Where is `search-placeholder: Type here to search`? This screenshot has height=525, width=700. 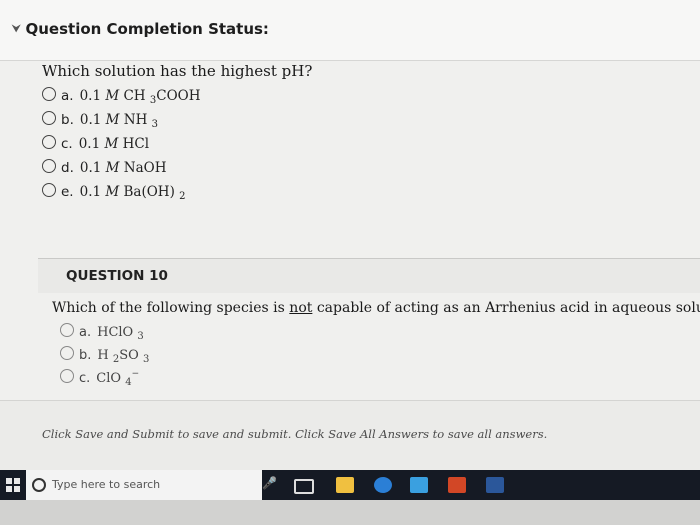 search-placeholder: Type here to search is located at coordinates (106, 484).